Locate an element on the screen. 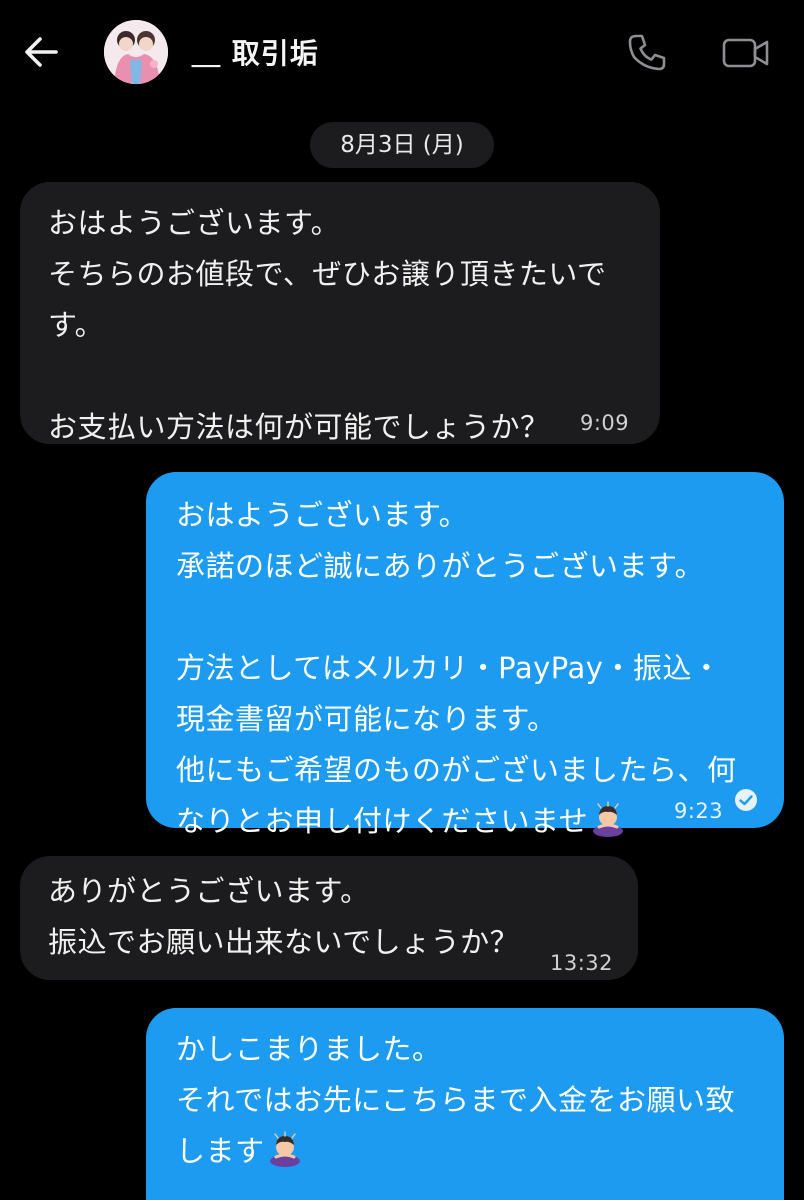 The height and width of the screenshot is (1200, 804). avatar is located at coordinates (136, 52).